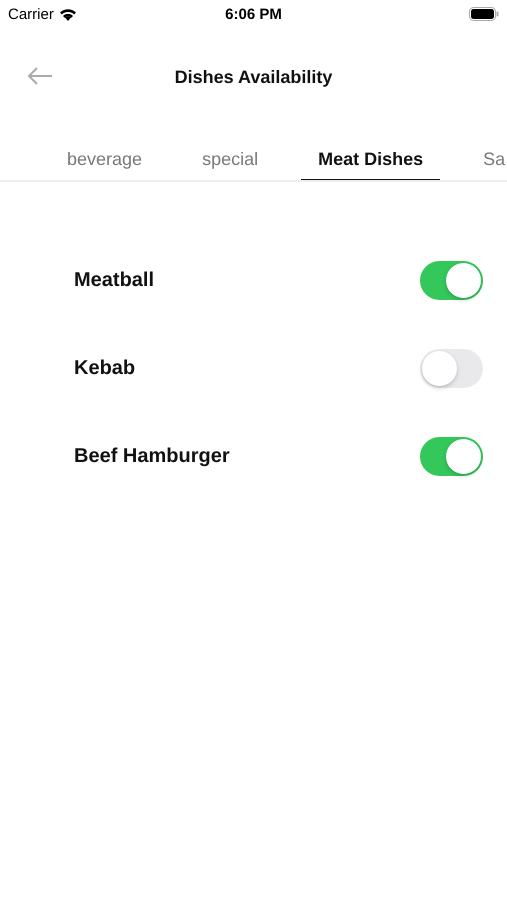 This screenshot has width=507, height=900. What do you see at coordinates (253, 14) in the screenshot?
I see `status-time: 6:06 PM` at bounding box center [253, 14].